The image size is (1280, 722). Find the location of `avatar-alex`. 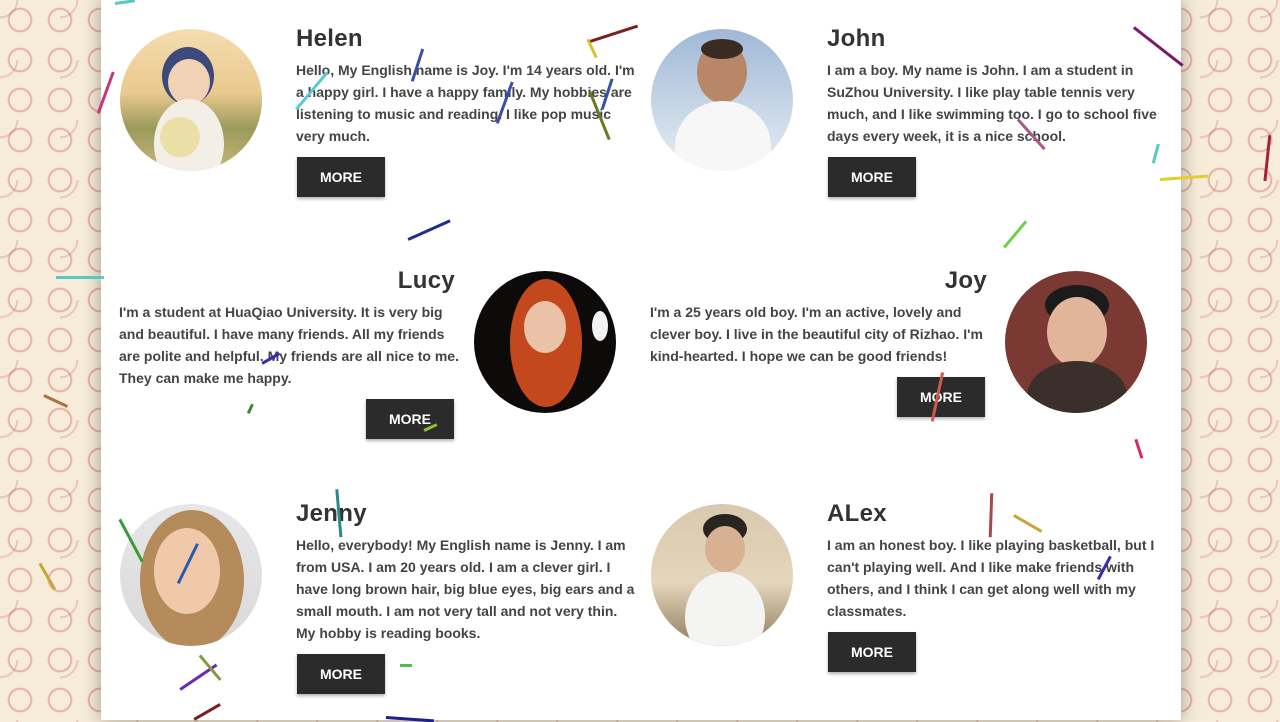

avatar-alex is located at coordinates (722, 575).